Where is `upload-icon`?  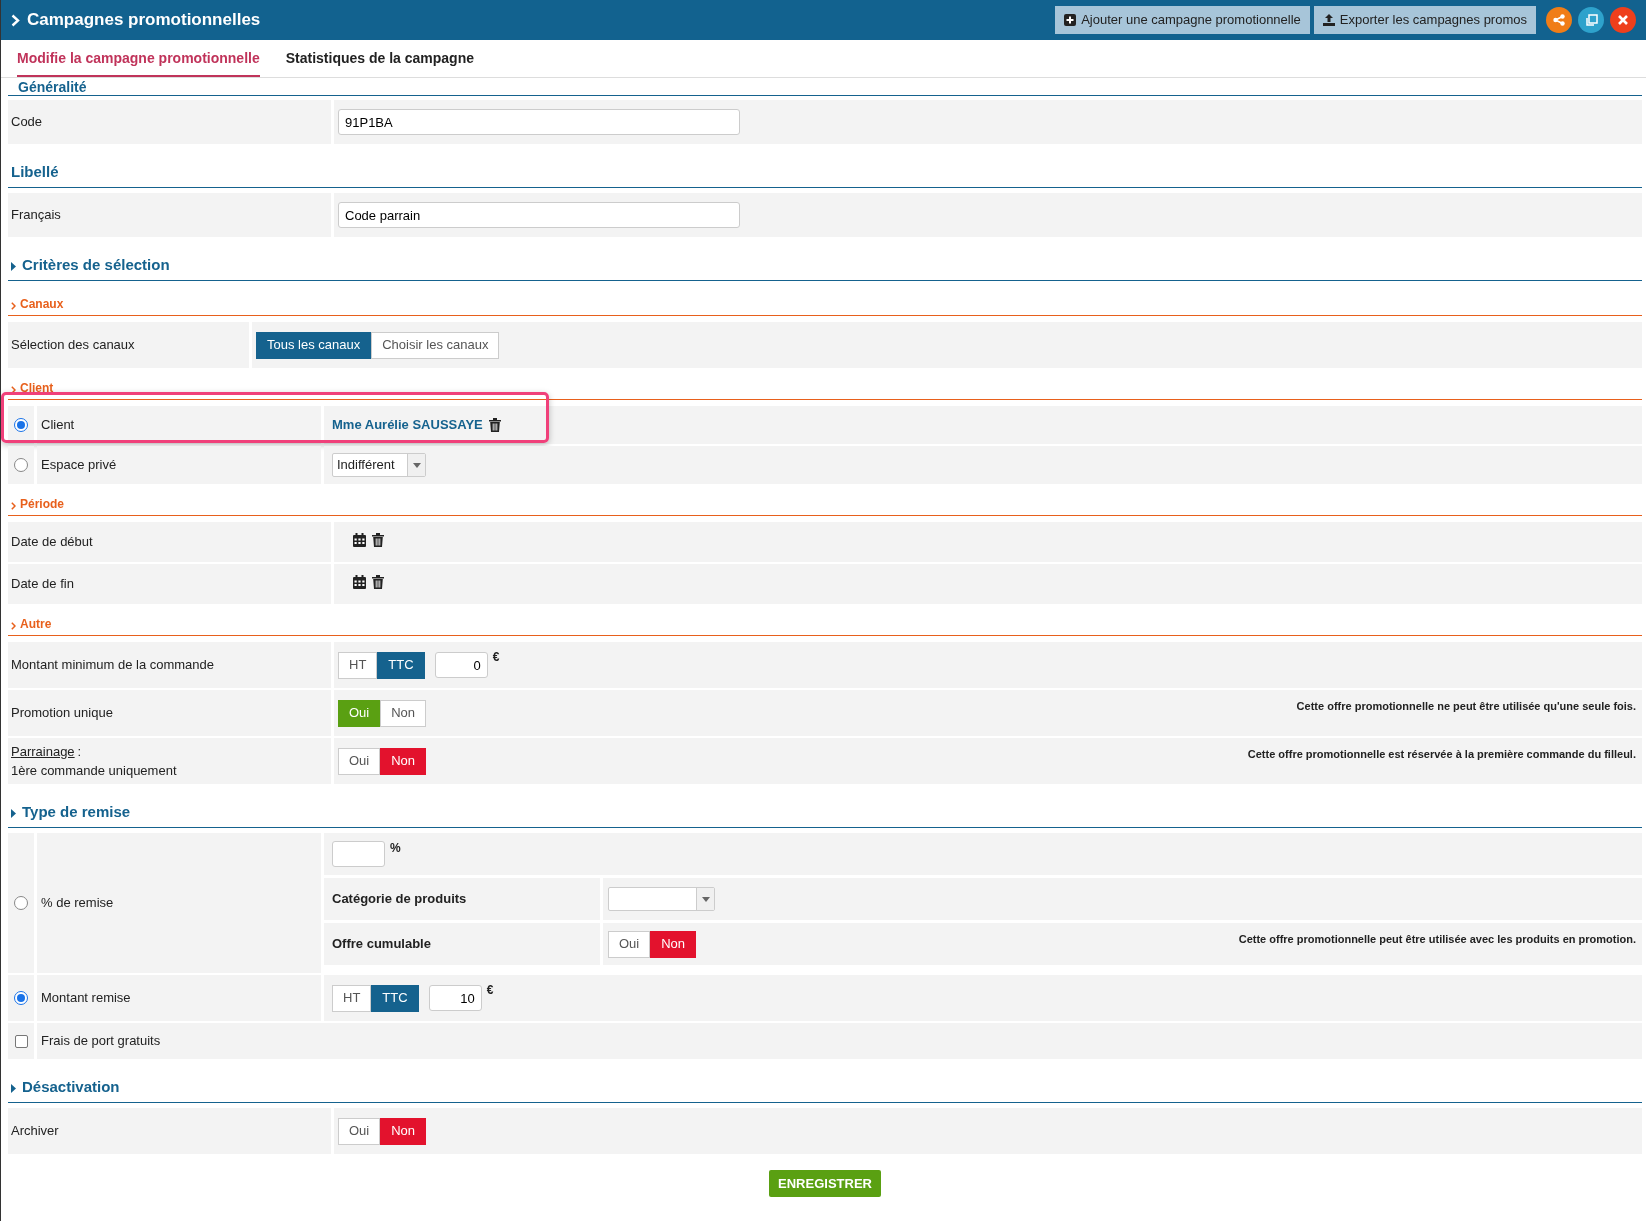
upload-icon is located at coordinates (1328, 20).